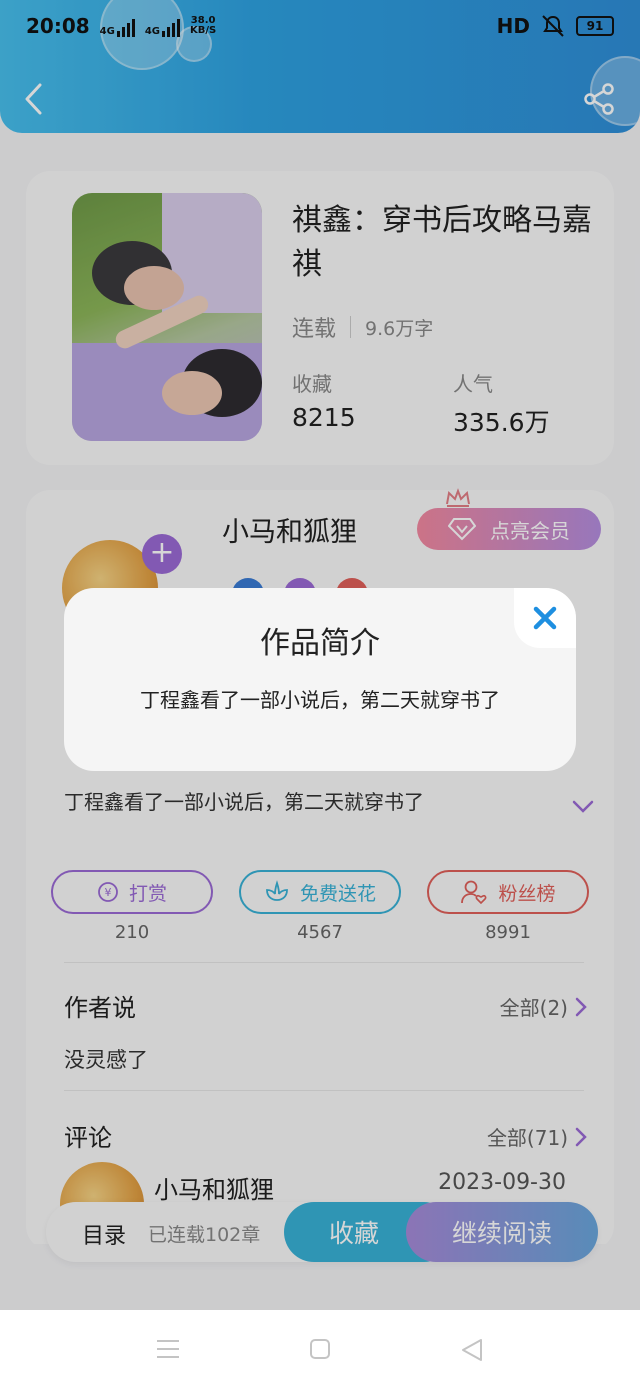 The image size is (640, 1387). What do you see at coordinates (320, 679) in the screenshot?
I see `intro-modal: 作品简介 丁程鑫看了一部小说后，第二天就穿书了` at bounding box center [320, 679].